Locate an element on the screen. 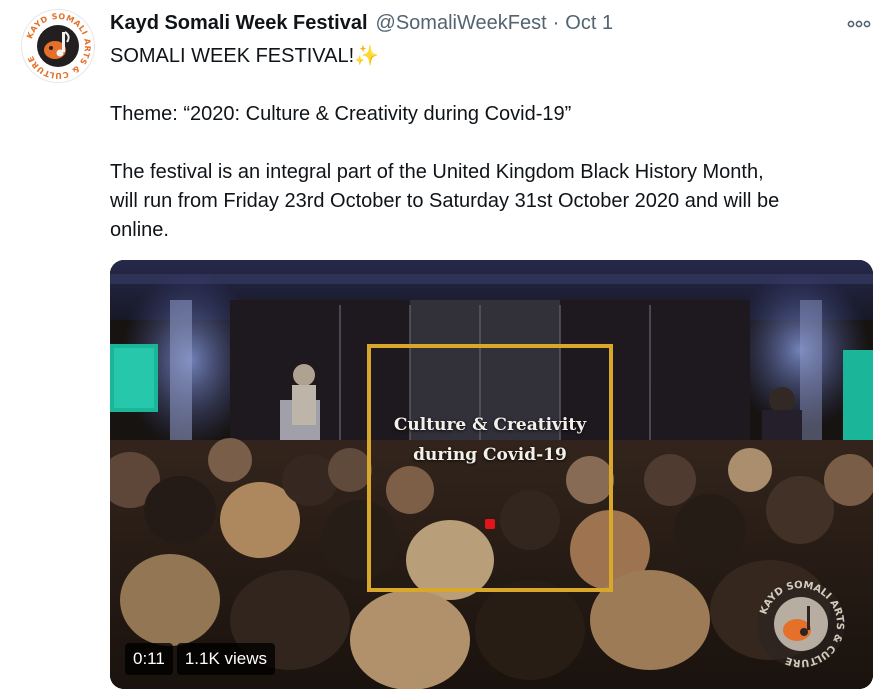 The height and width of the screenshot is (699, 895). overlay-line-1: Culture & Creativity is located at coordinates (490, 425).